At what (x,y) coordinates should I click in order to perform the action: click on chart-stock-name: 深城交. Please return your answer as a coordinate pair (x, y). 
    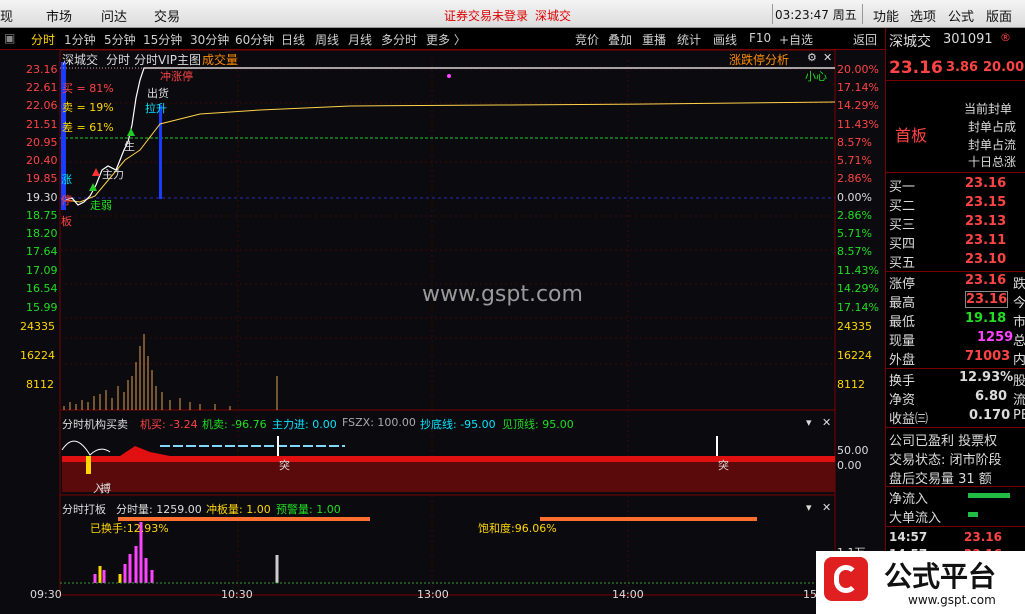
    Looking at the image, I should click on (80, 60).